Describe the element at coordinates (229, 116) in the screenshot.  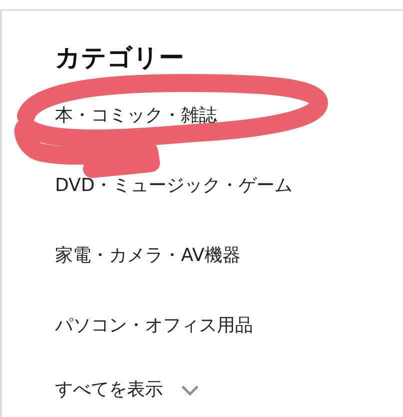
I see `category-link: 本・コミック・雑誌` at that location.